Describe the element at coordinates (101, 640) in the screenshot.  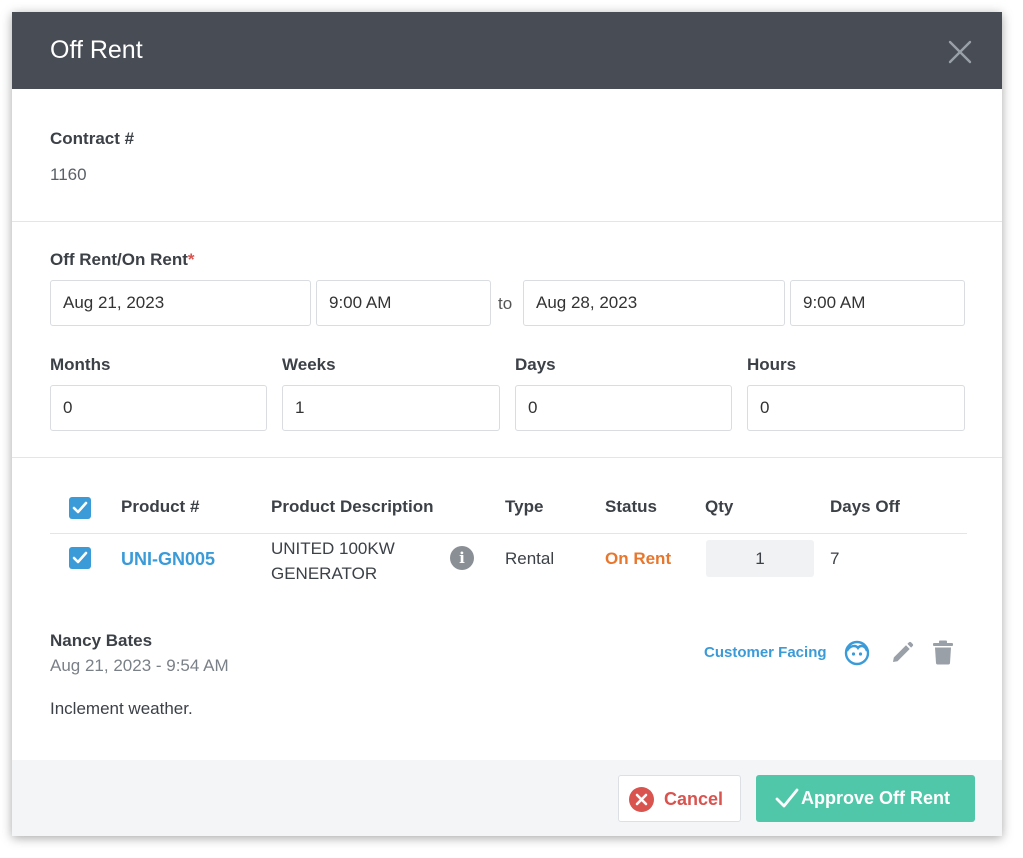
I see `note-author: Nancy Bates` at that location.